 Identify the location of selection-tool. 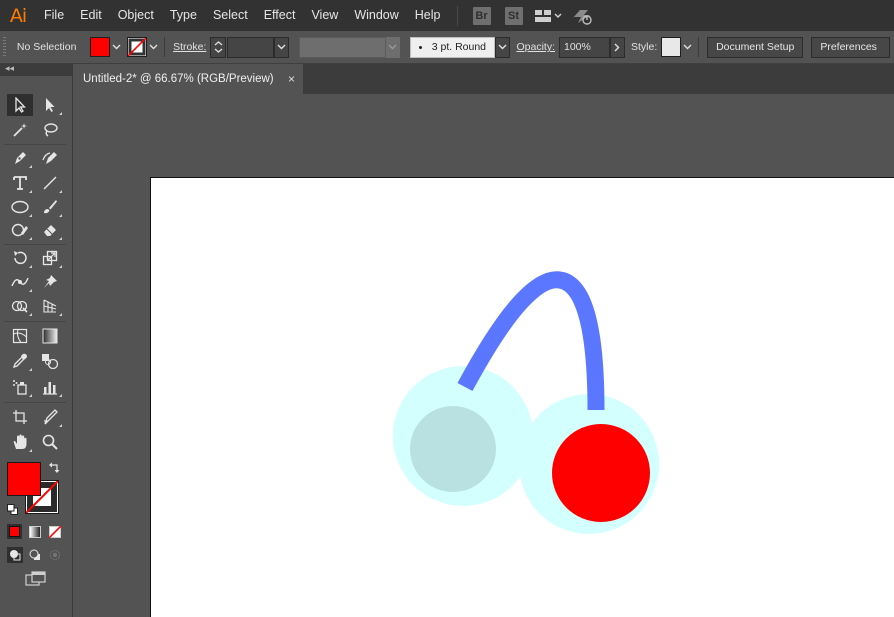
(20, 105).